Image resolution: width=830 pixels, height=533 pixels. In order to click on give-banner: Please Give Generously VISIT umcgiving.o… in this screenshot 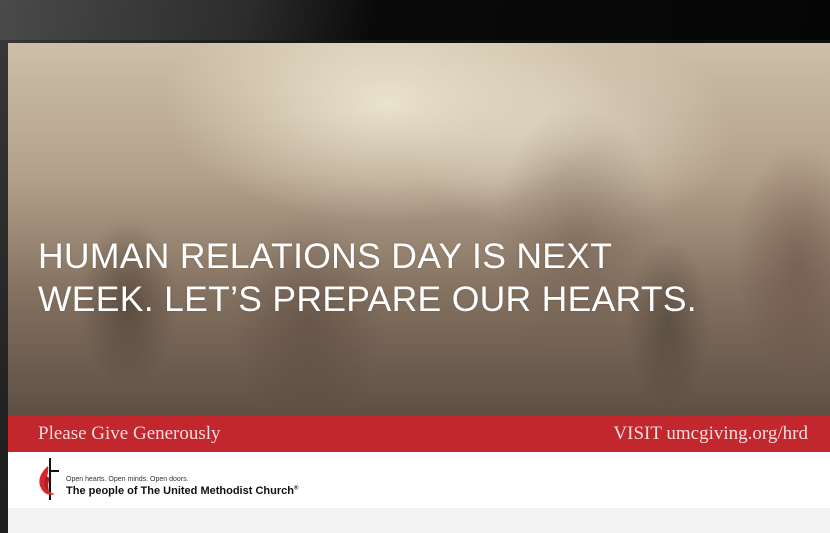, I will do `click(419, 434)`.